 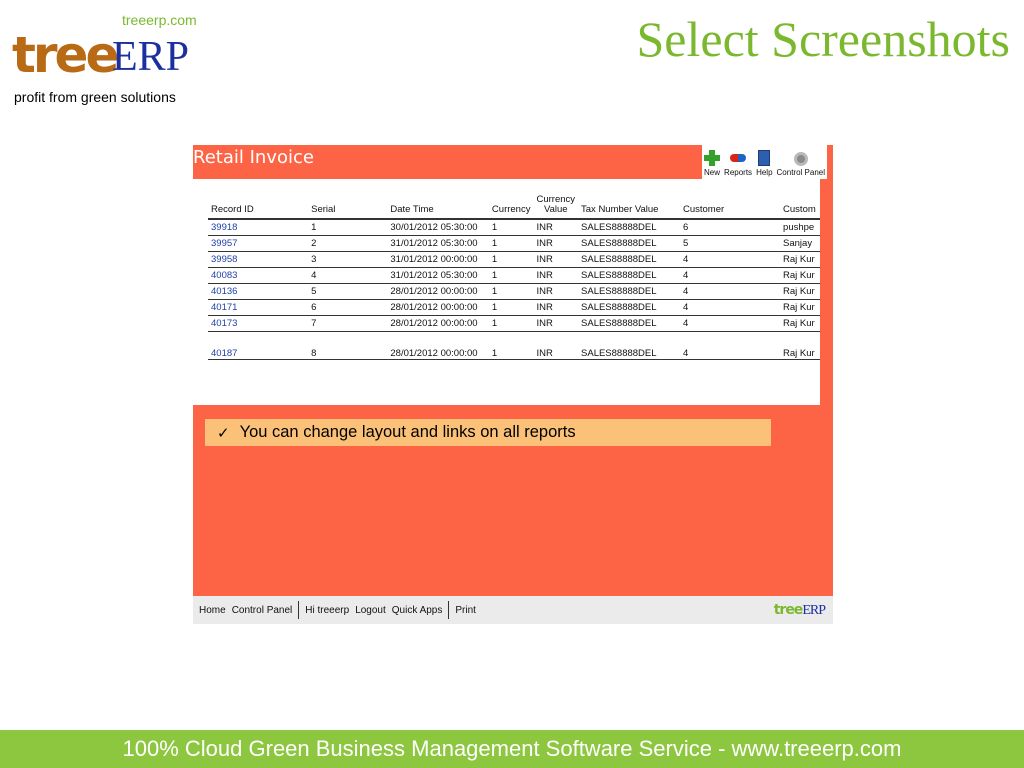 I want to click on record-id-link: 40171, so click(x=258, y=307).